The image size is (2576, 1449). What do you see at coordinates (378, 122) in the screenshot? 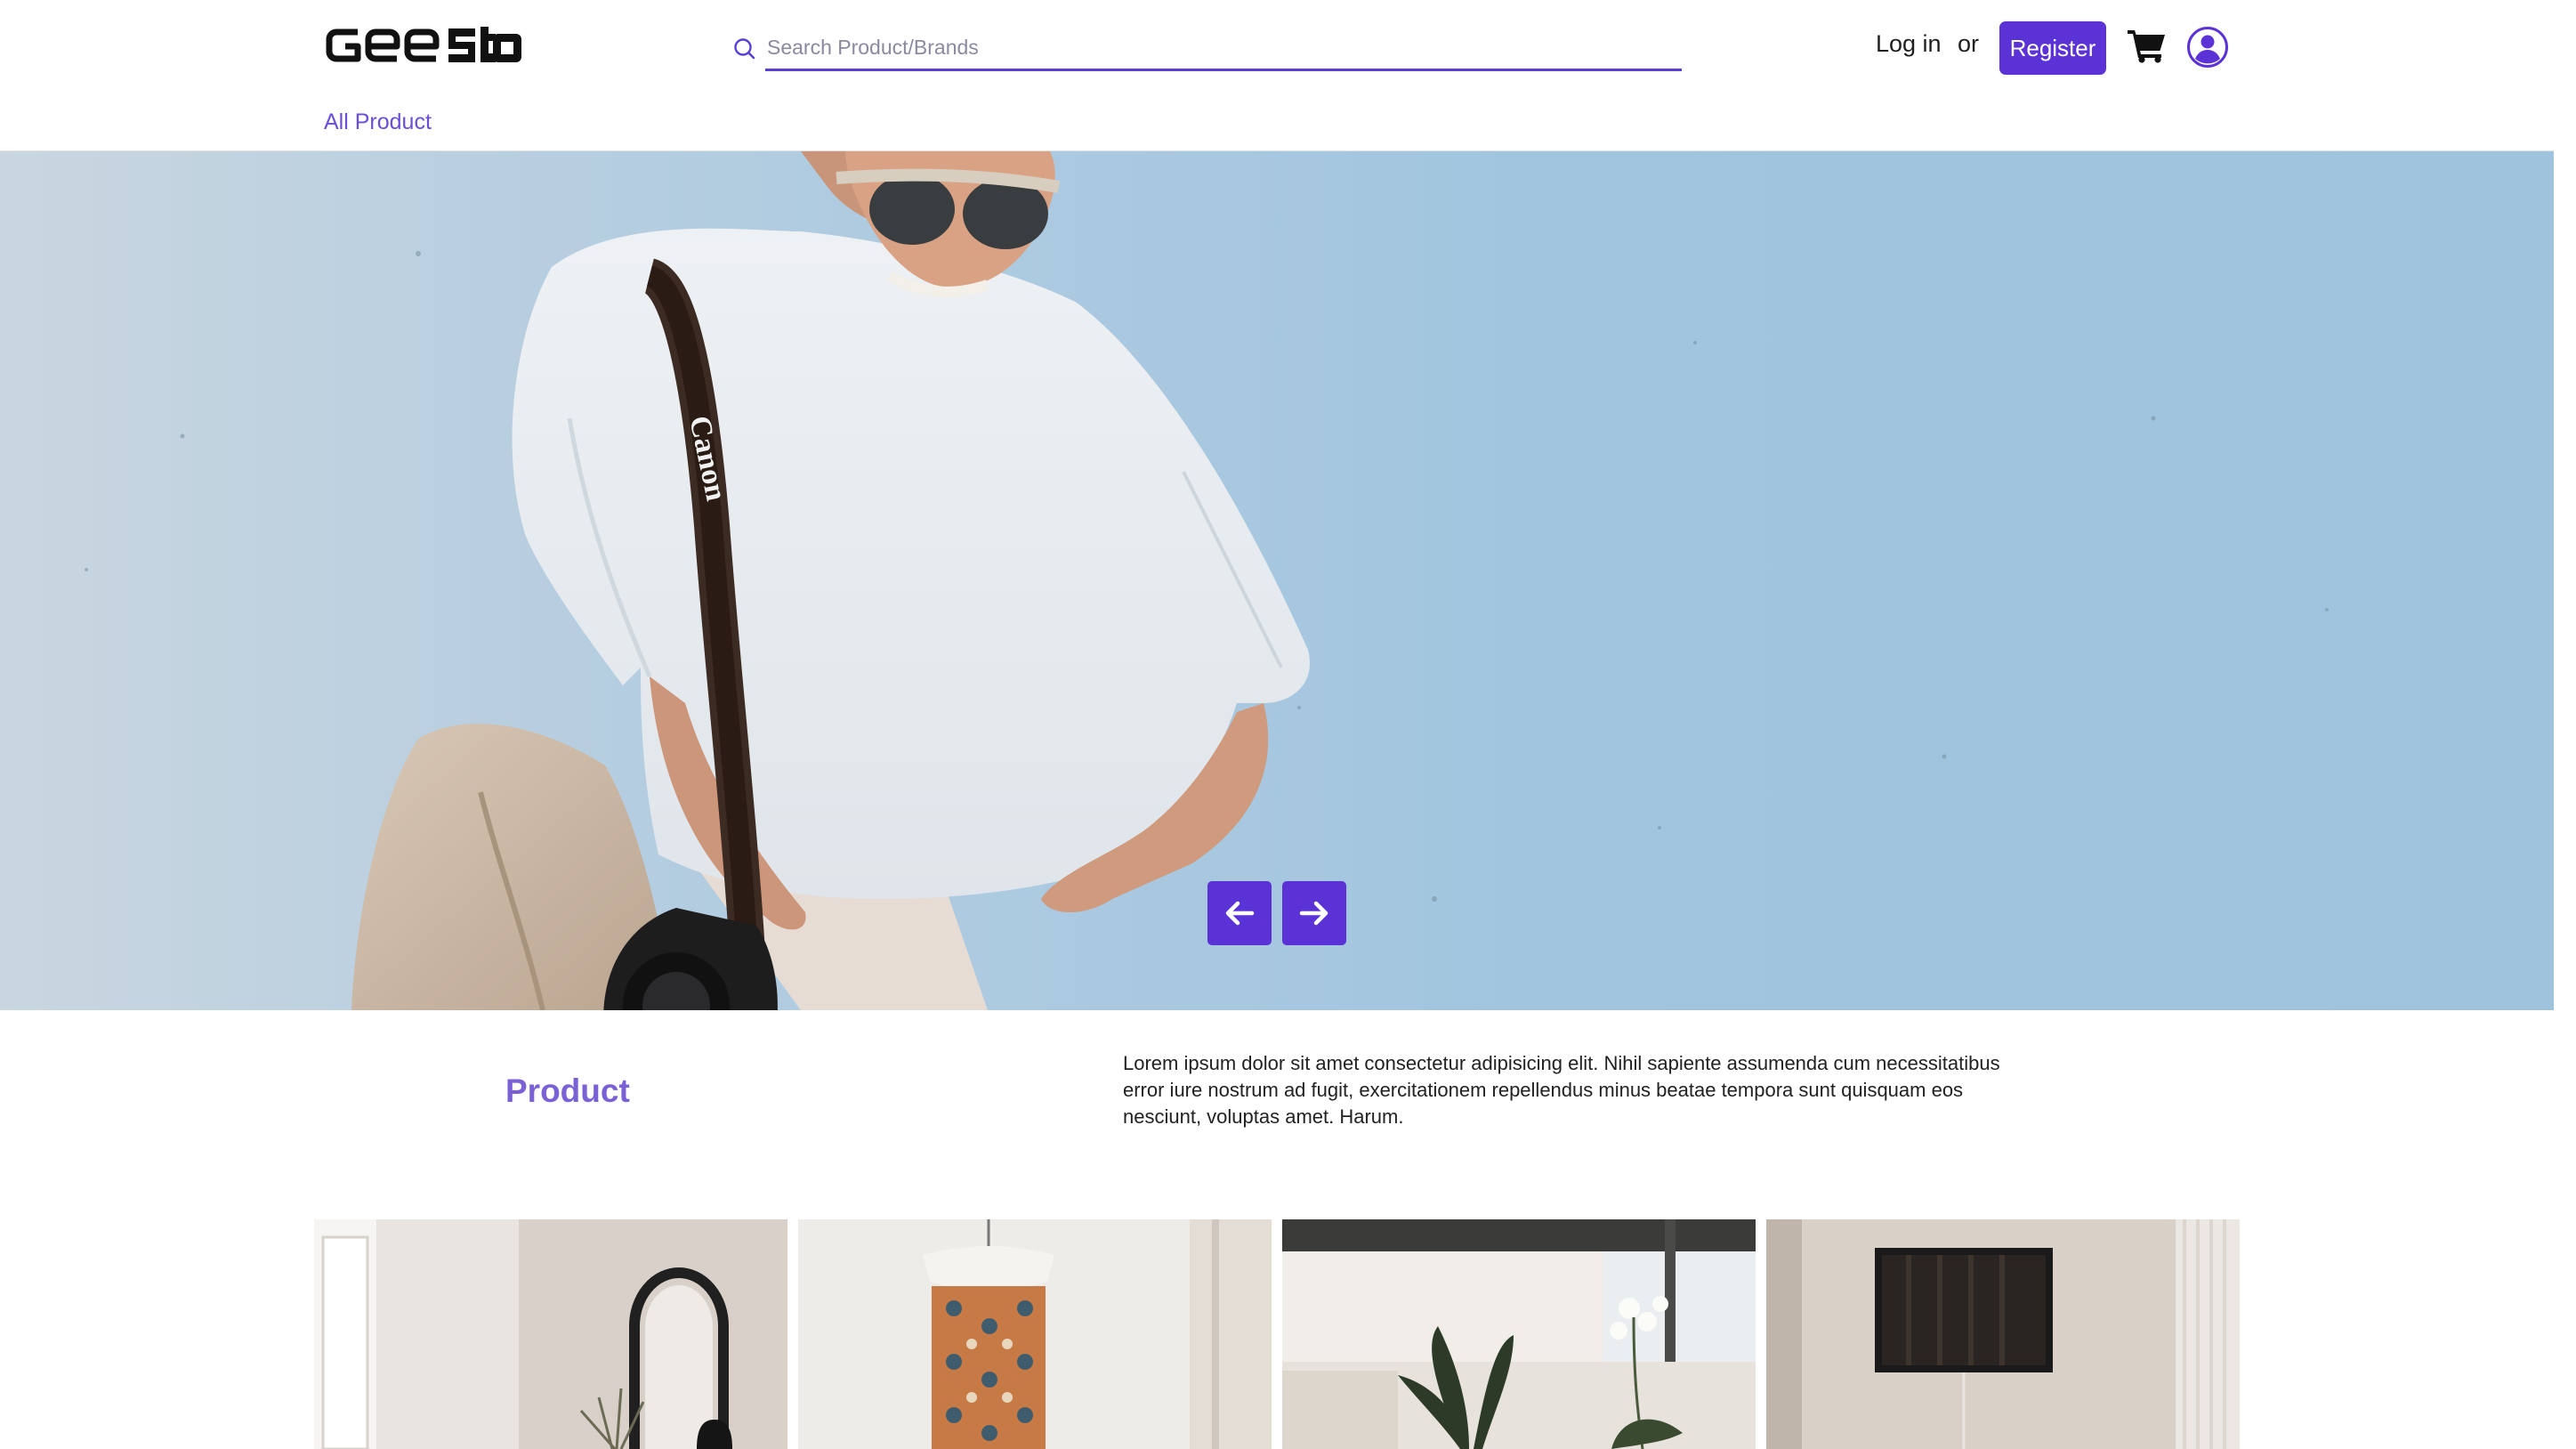
I see `nav-all-product: All Product` at bounding box center [378, 122].